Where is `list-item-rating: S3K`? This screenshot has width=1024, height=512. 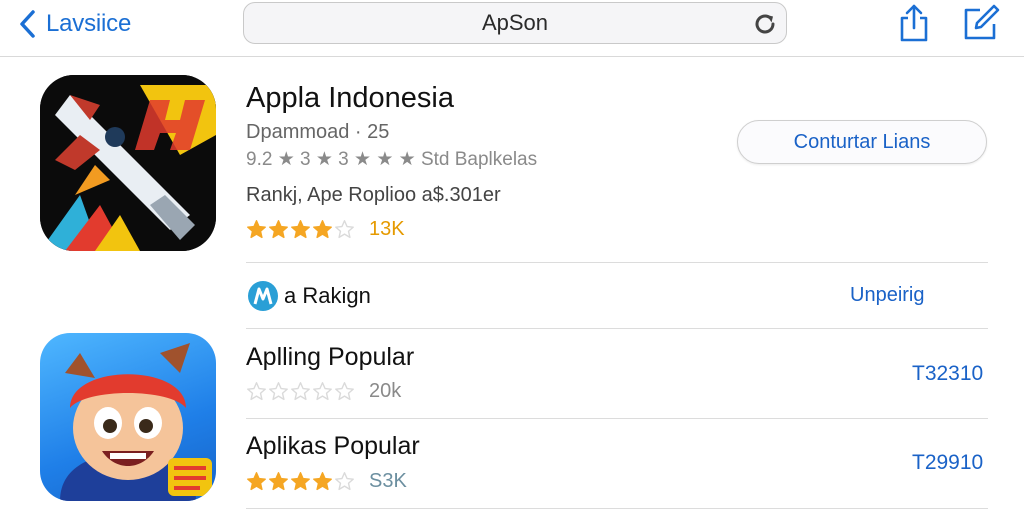
list-item-rating: S3K is located at coordinates (326, 481).